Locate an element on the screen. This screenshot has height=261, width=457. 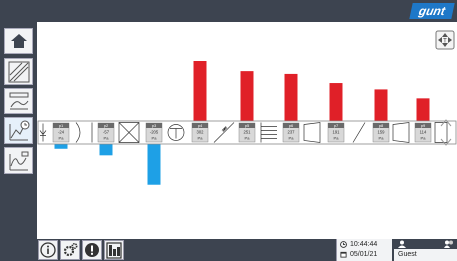
user-name: Guest is located at coordinates (407, 254).